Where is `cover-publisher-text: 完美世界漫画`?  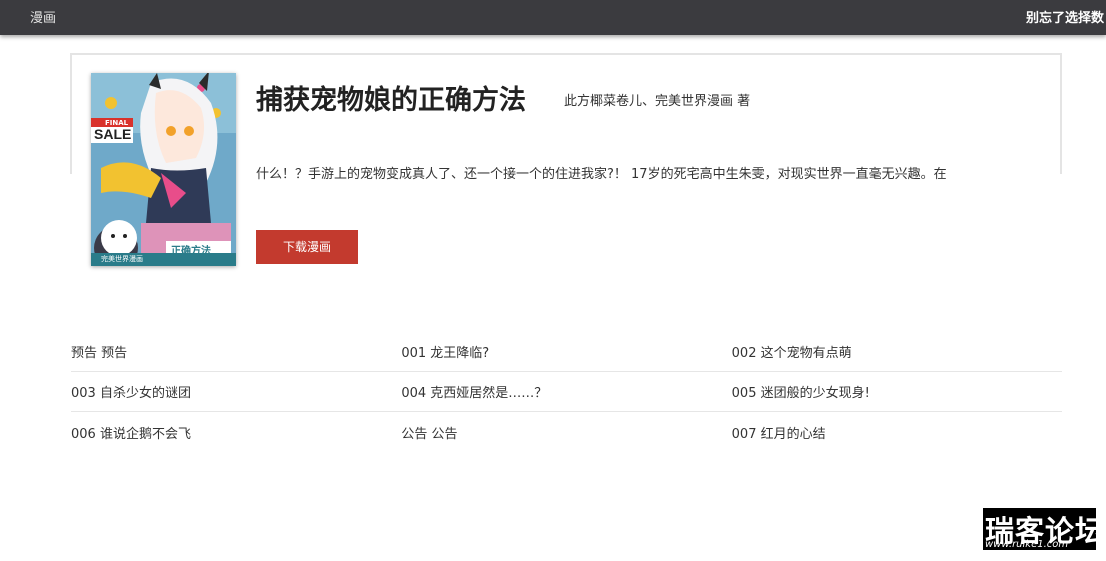
cover-publisher-text: 完美世界漫画 is located at coordinates (122, 259).